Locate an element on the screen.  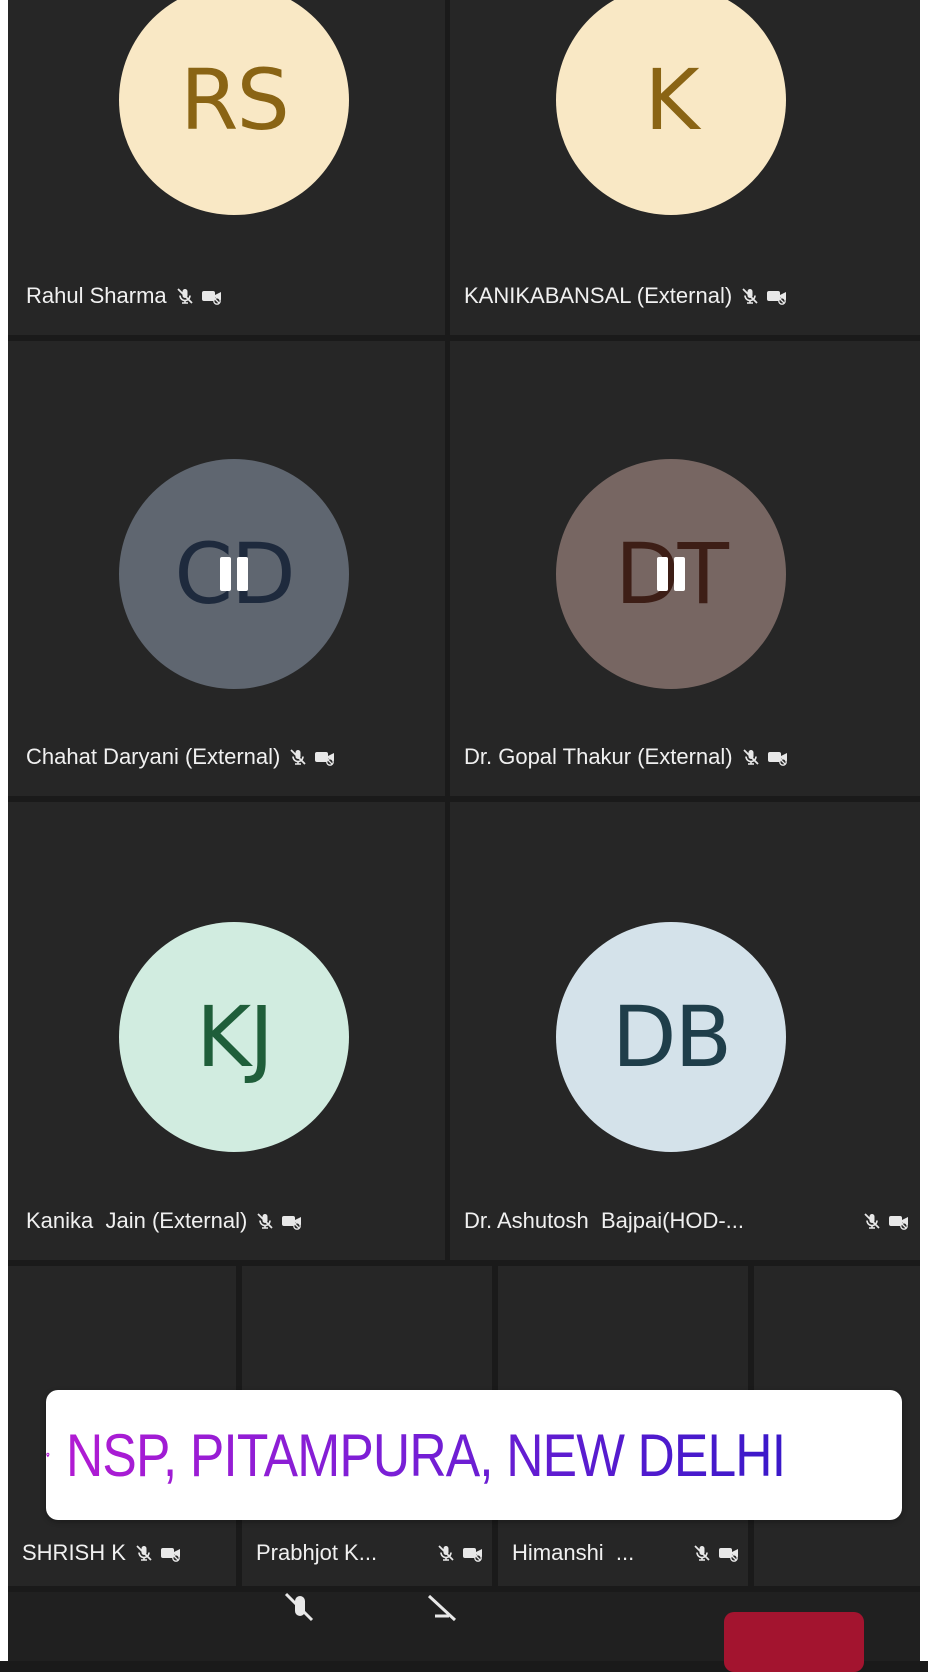
participant-name-row: Dr. Gopal Thakur (External) is located at coordinates (687, 757).